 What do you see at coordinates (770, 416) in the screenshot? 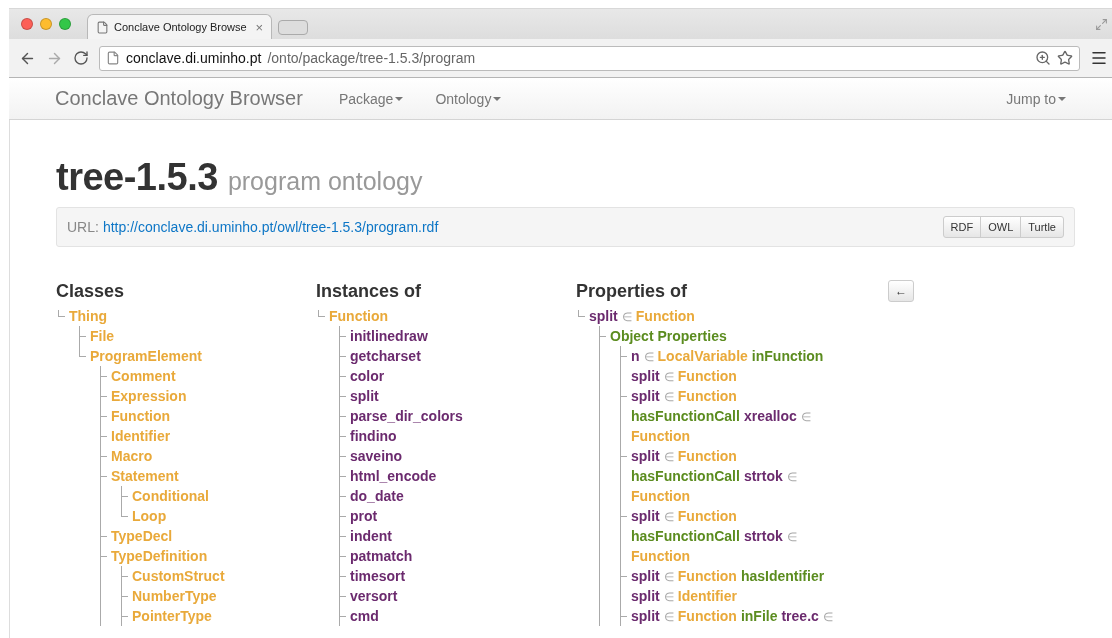
I see `instance-link: xrealloc` at bounding box center [770, 416].